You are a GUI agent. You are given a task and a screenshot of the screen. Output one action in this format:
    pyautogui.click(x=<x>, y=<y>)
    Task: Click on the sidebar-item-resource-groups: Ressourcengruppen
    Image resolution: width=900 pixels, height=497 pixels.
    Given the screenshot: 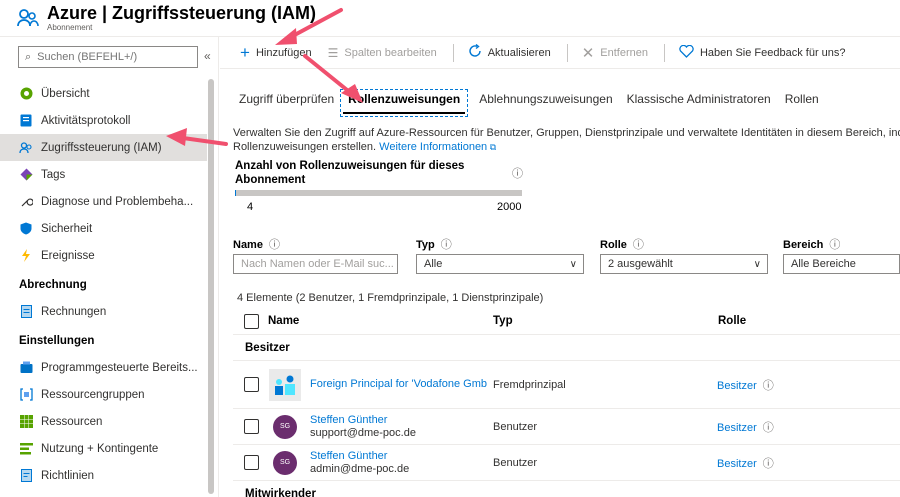 What is the action you would take?
    pyautogui.click(x=103, y=394)
    